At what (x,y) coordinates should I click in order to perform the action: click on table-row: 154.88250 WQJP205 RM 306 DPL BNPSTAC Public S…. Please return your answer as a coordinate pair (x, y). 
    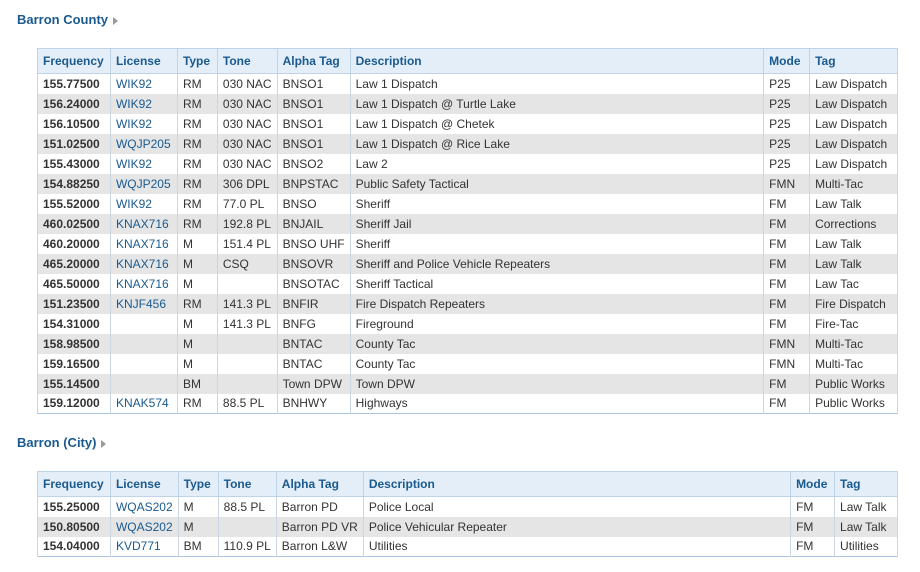
    Looking at the image, I should click on (467, 183).